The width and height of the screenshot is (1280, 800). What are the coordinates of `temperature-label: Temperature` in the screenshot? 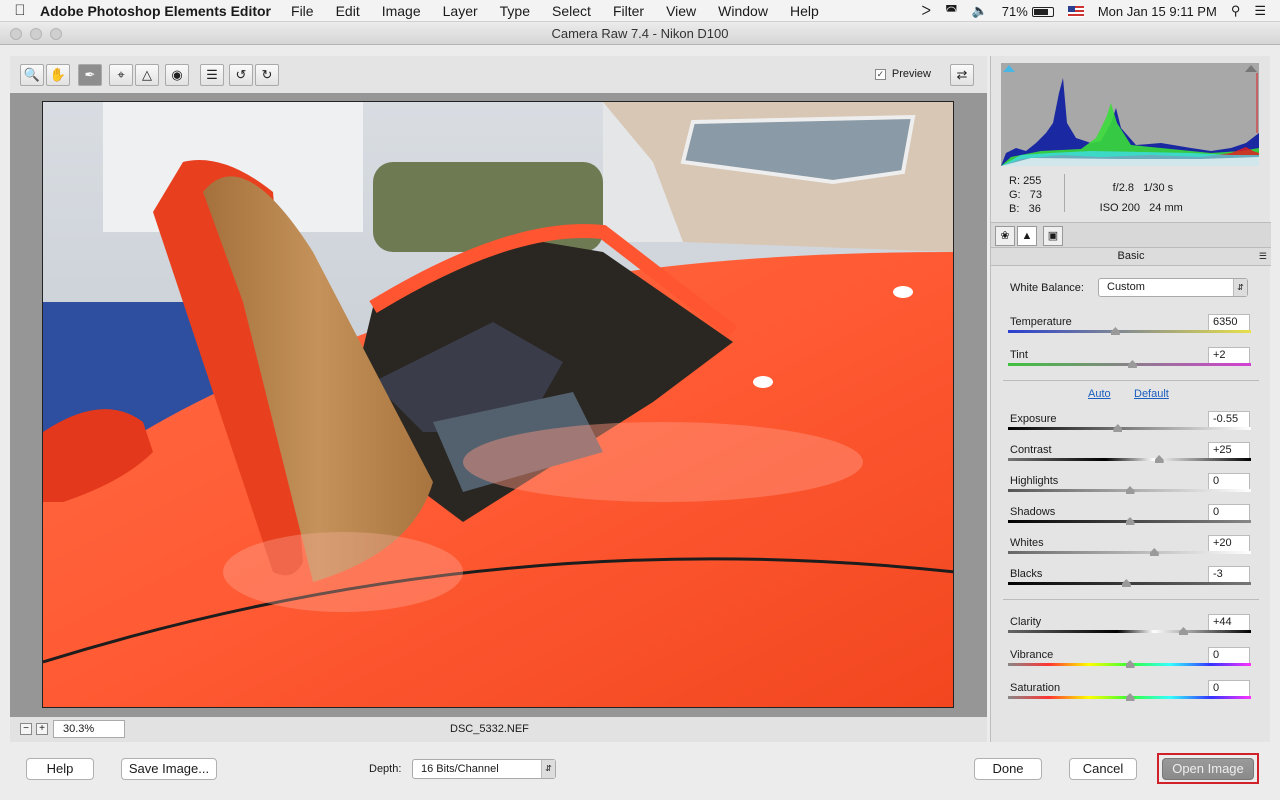 It's located at (1041, 322).